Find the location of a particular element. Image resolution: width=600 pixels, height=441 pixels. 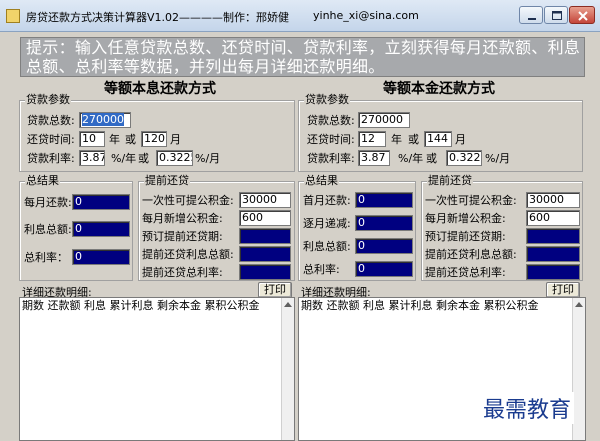

left-time-label: 还贷时间: is located at coordinates (51, 139).